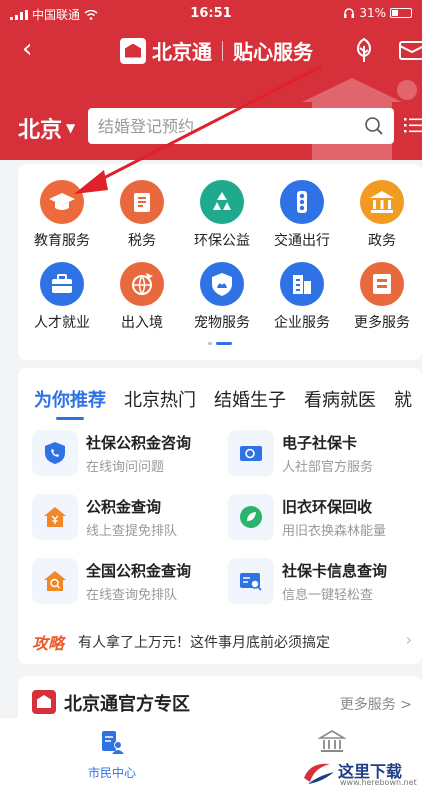 The height and width of the screenshot is (795, 422). Describe the element at coordinates (40, 130) in the screenshot. I see `city-name: 北京` at that location.